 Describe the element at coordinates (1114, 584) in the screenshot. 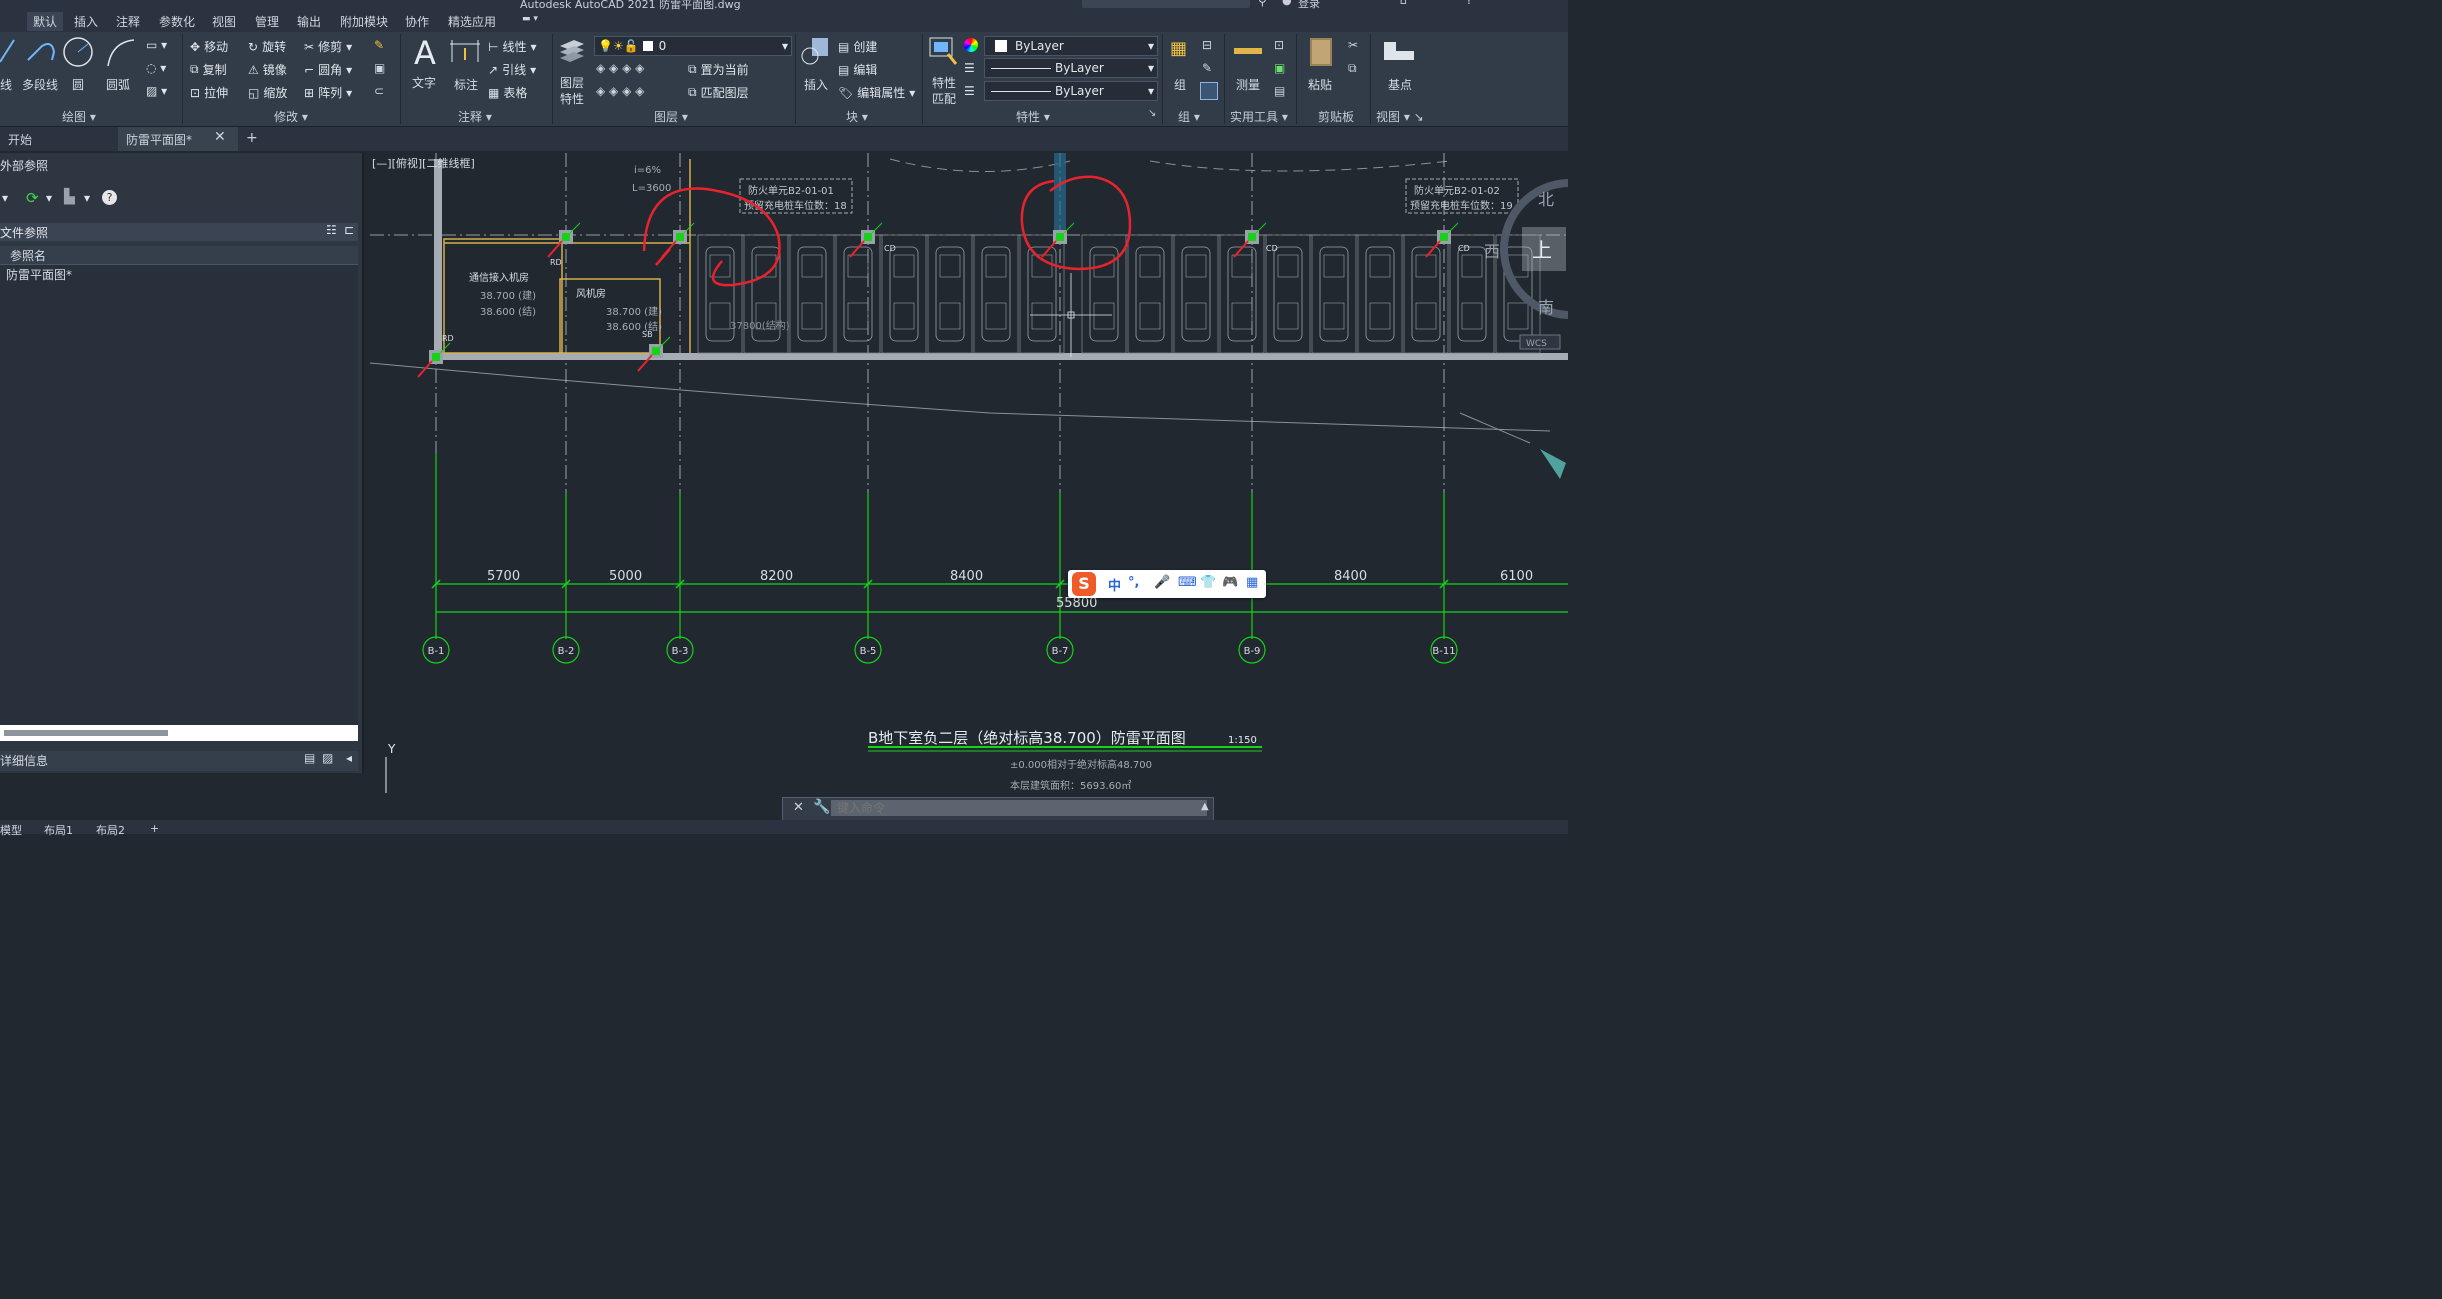

I see `ime-language-toggle: 中` at that location.